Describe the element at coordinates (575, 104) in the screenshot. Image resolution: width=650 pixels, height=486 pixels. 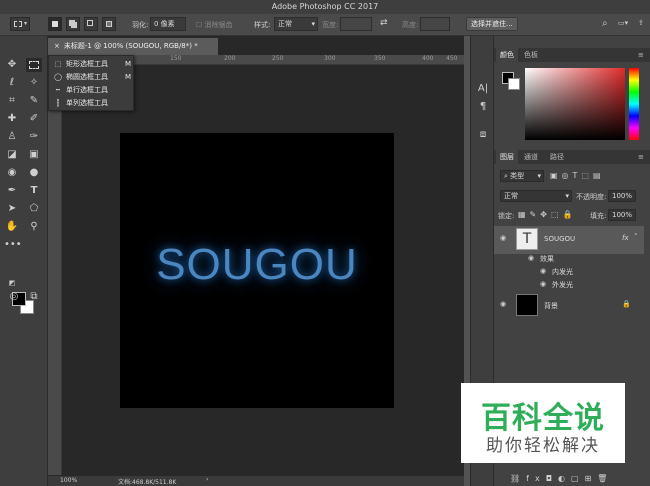
I see `color-picker-field` at that location.